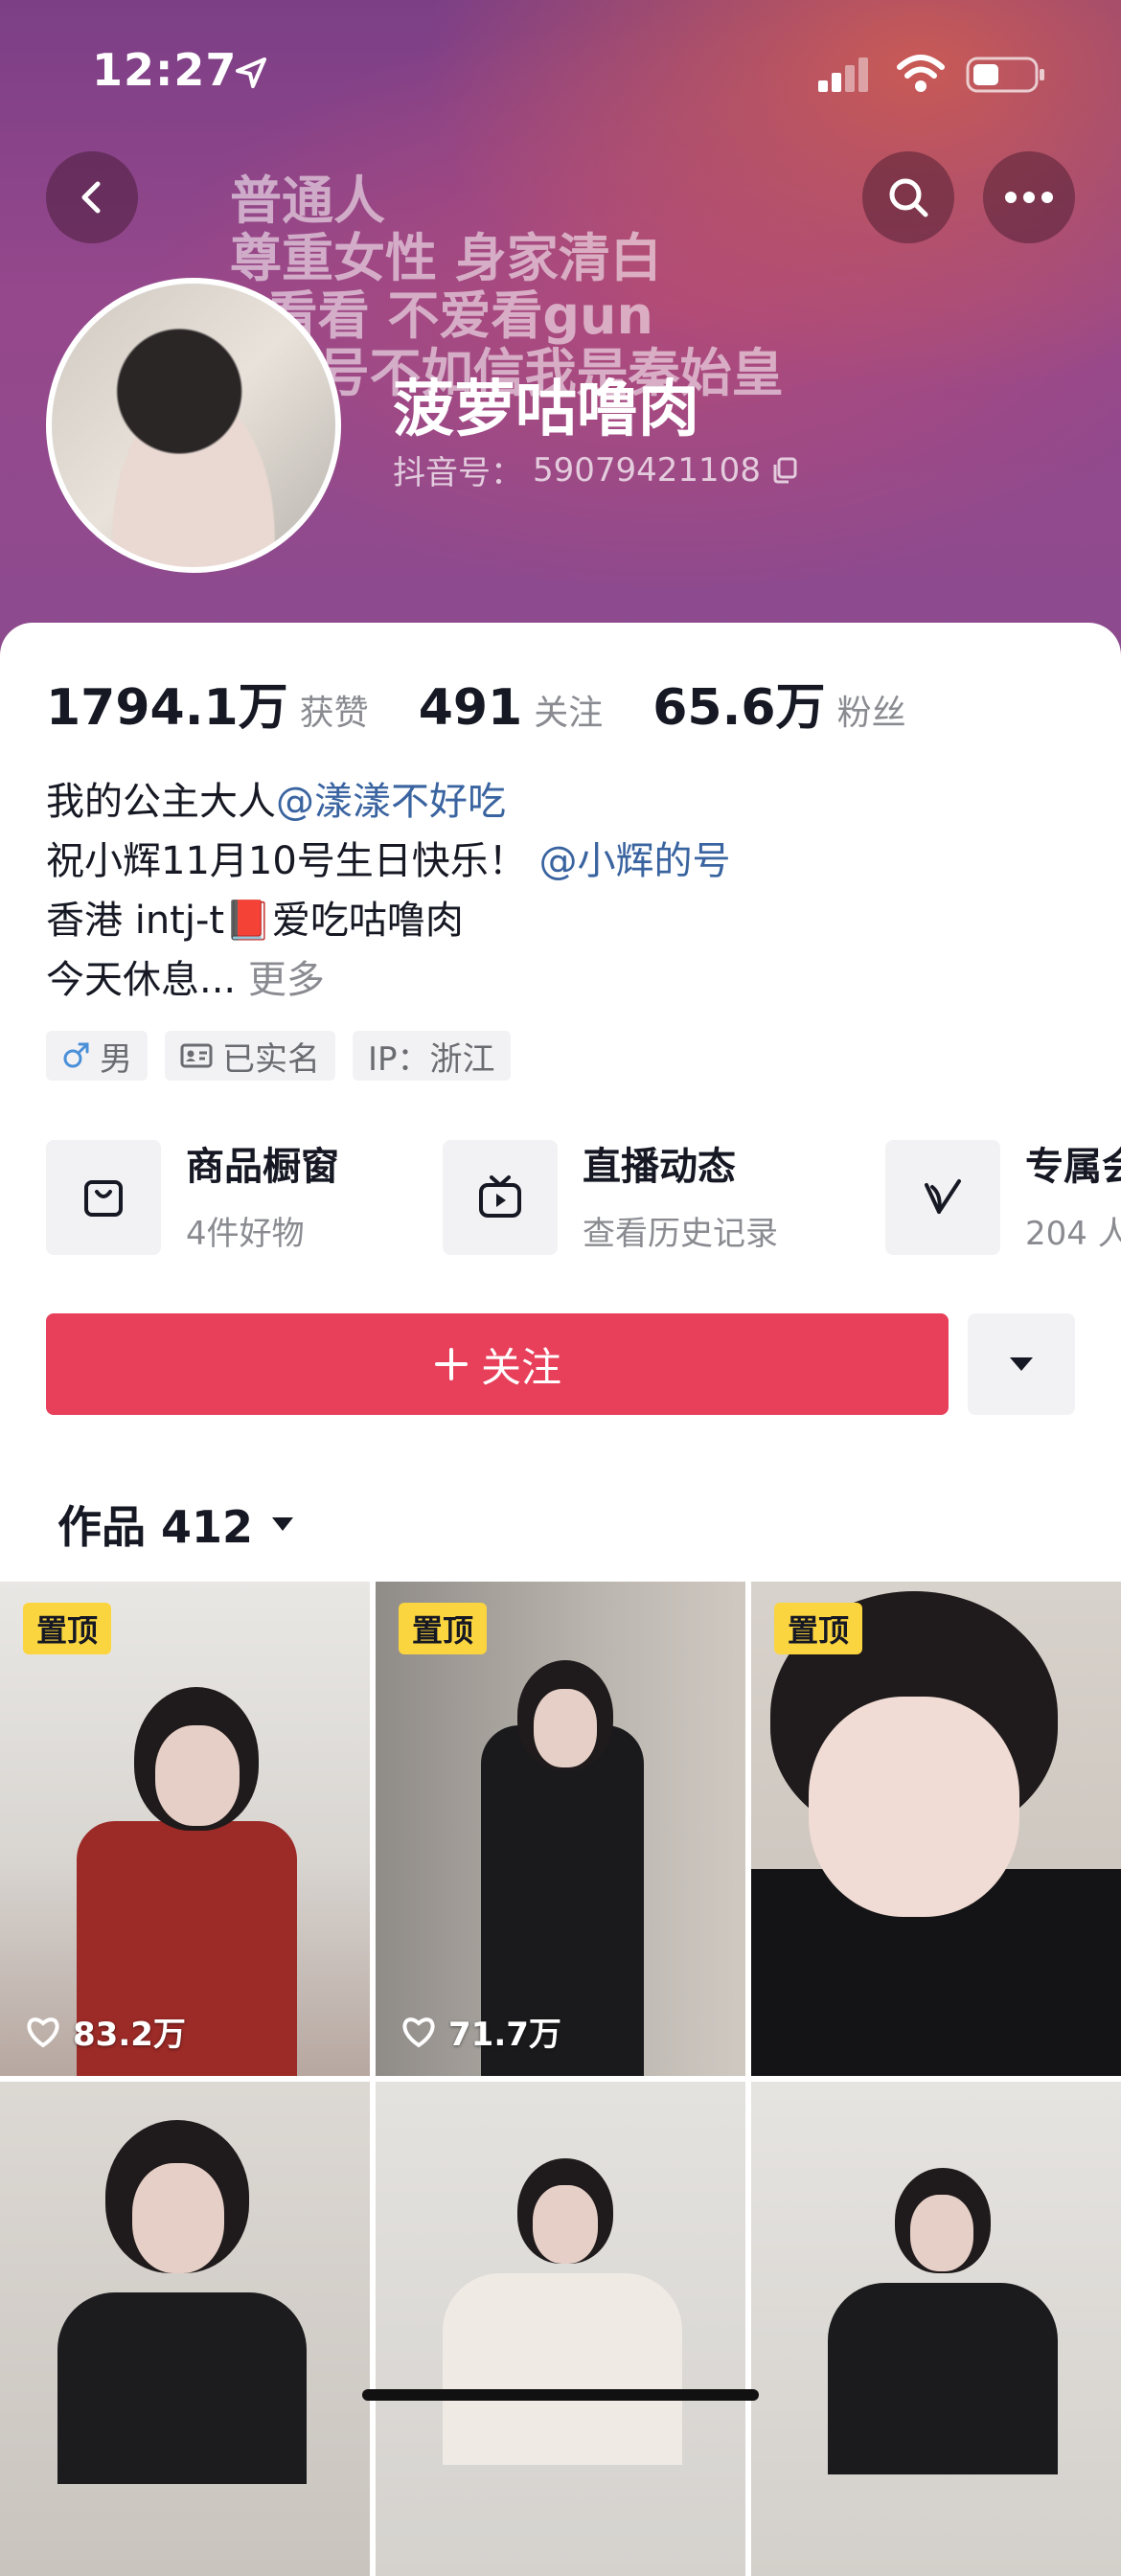 The image size is (1121, 2576). Describe the element at coordinates (560, 1829) in the screenshot. I see `video-thumbnail: 置顶 71.7万` at that location.